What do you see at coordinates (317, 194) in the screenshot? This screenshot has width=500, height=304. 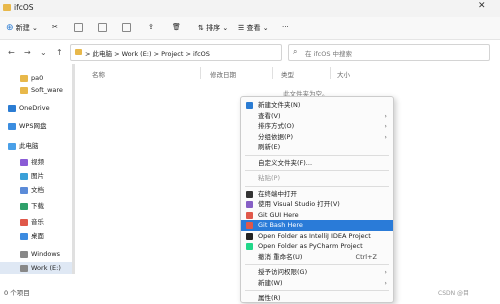 I see `context-menu-item: 在终端中打开` at bounding box center [317, 194].